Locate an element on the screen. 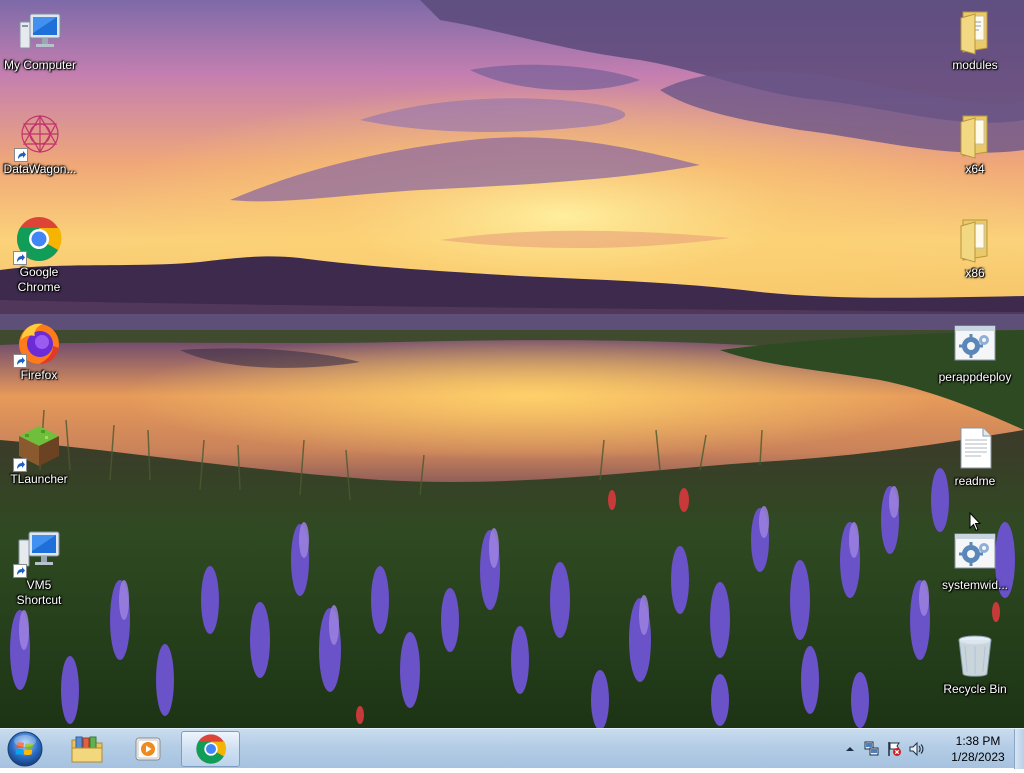 This screenshot has height=773, width=1024. desktop-icon-label: Recycle Bin is located at coordinates (975, 689).